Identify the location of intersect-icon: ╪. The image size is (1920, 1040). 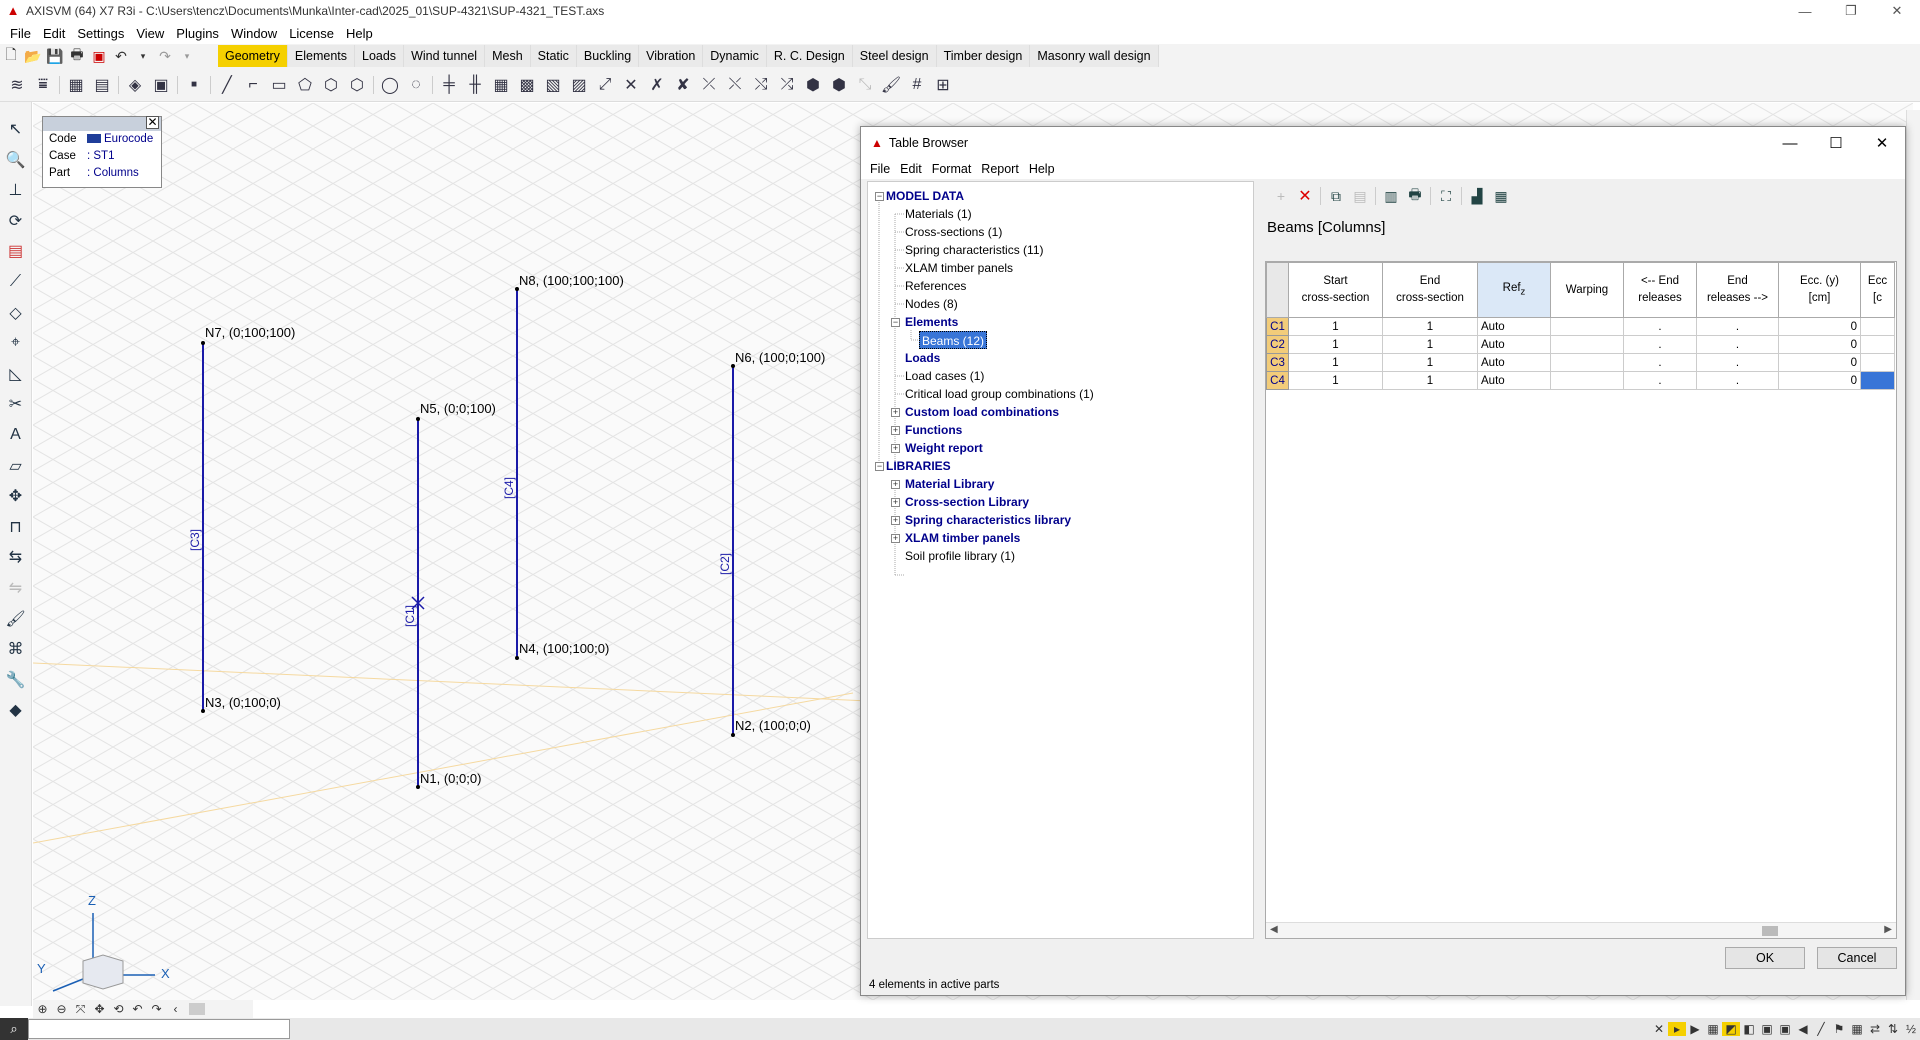
(449, 85).